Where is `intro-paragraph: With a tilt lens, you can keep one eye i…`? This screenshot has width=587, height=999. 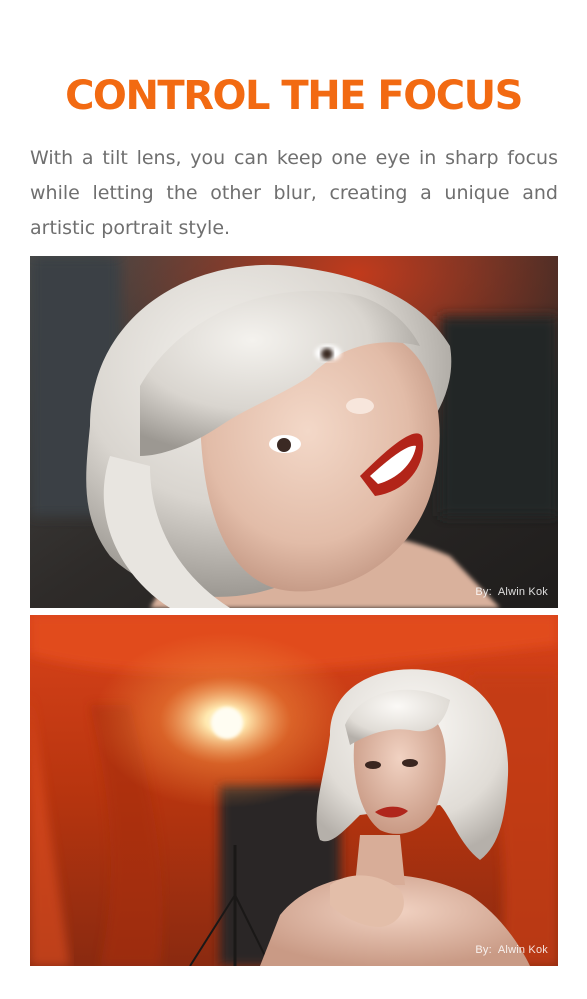
intro-paragraph: With a tilt lens, you can keep one eye i… is located at coordinates (294, 193).